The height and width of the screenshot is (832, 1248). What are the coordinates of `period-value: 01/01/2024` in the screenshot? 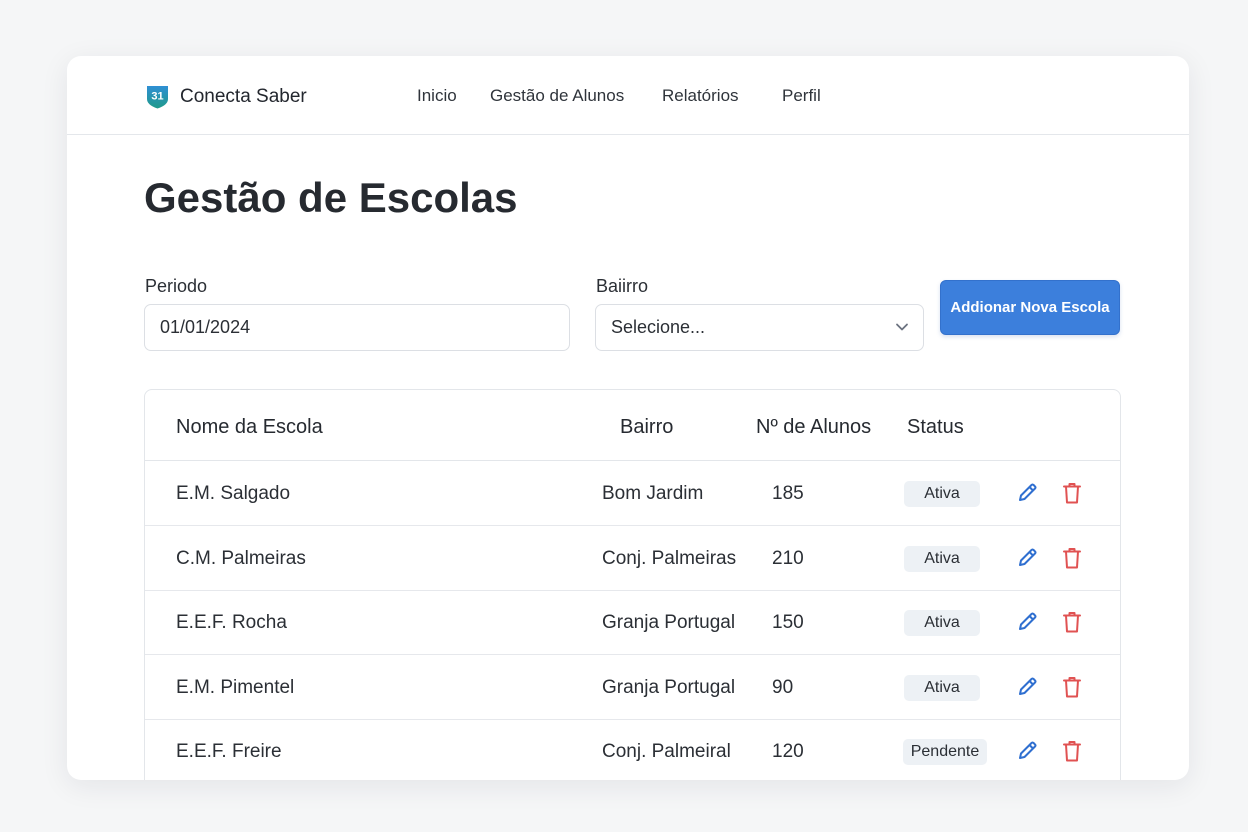 It's located at (205, 327).